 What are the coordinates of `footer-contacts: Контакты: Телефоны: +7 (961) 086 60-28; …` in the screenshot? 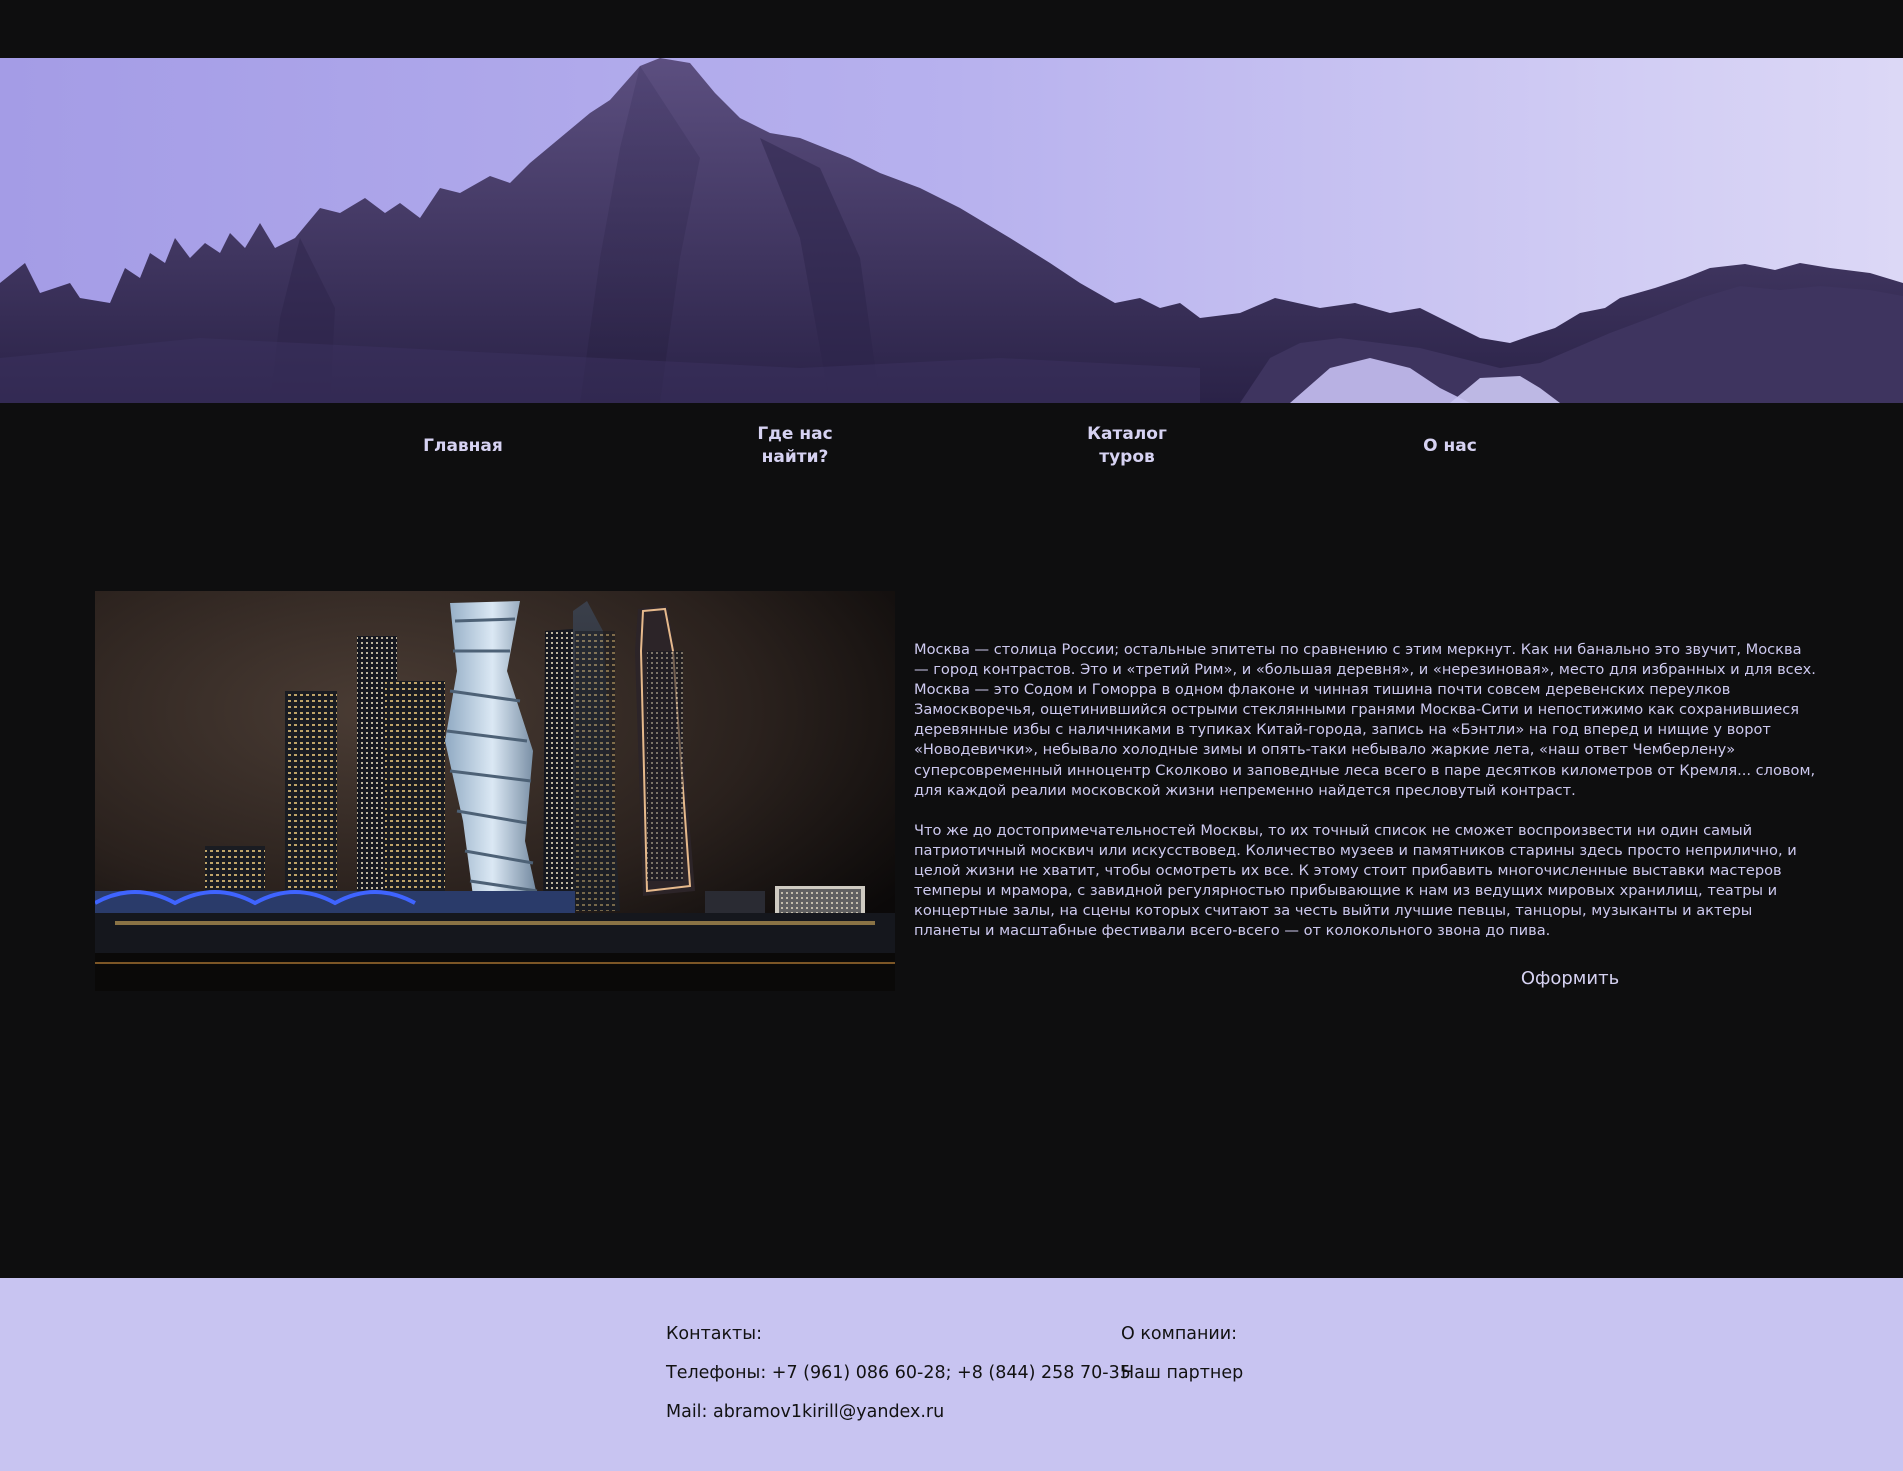 It's located at (898, 1380).